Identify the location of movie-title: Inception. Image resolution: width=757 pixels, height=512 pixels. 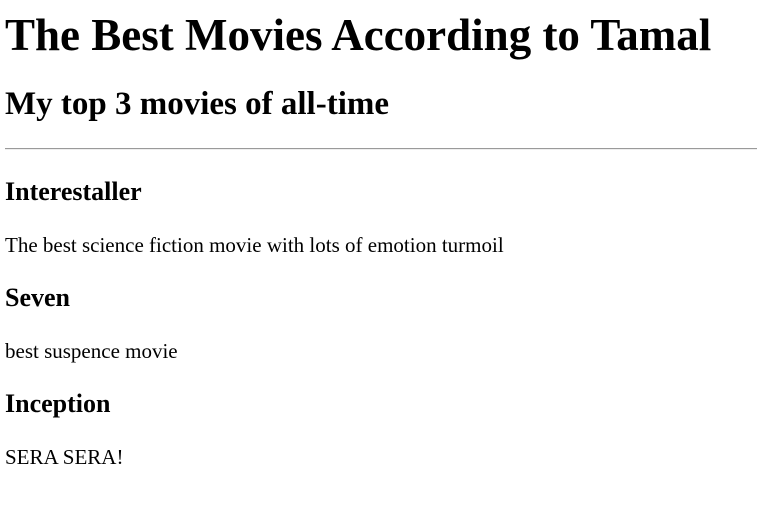
(58, 403).